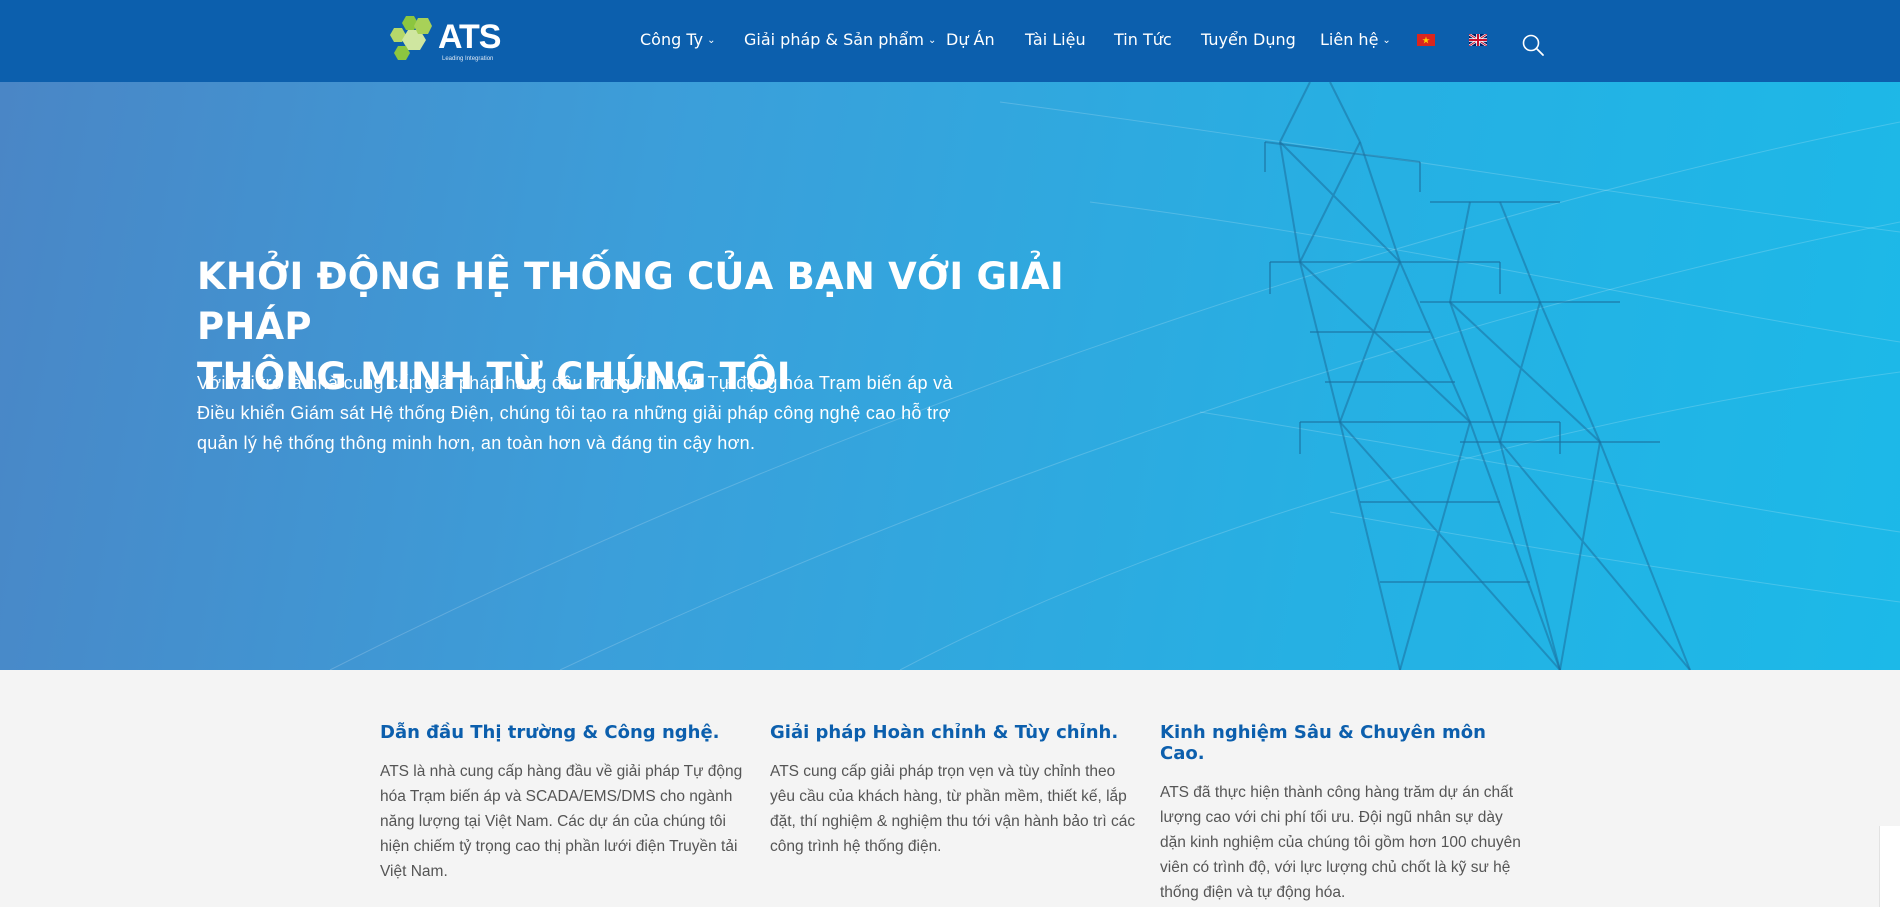 This screenshot has width=1900, height=907. What do you see at coordinates (1478, 40) in the screenshot?
I see `uk-flag-icon` at bounding box center [1478, 40].